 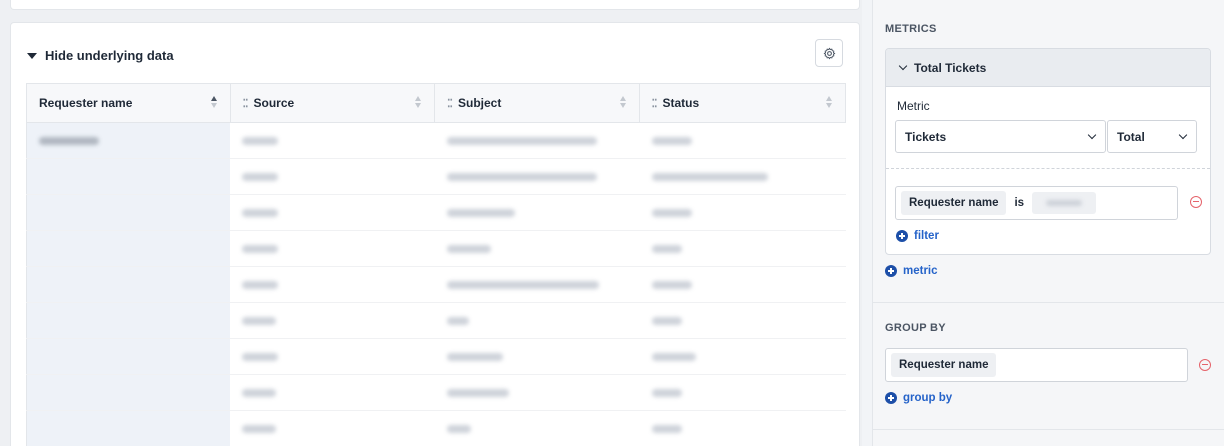 What do you see at coordinates (920, 271) in the screenshot?
I see `add-metric-label: metric` at bounding box center [920, 271].